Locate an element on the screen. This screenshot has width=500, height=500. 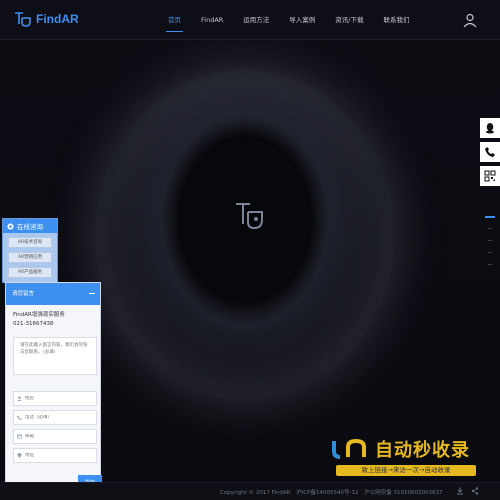
watermark-subtitle: 致上链接→来访一次→自动收录 is located at coordinates (406, 470).